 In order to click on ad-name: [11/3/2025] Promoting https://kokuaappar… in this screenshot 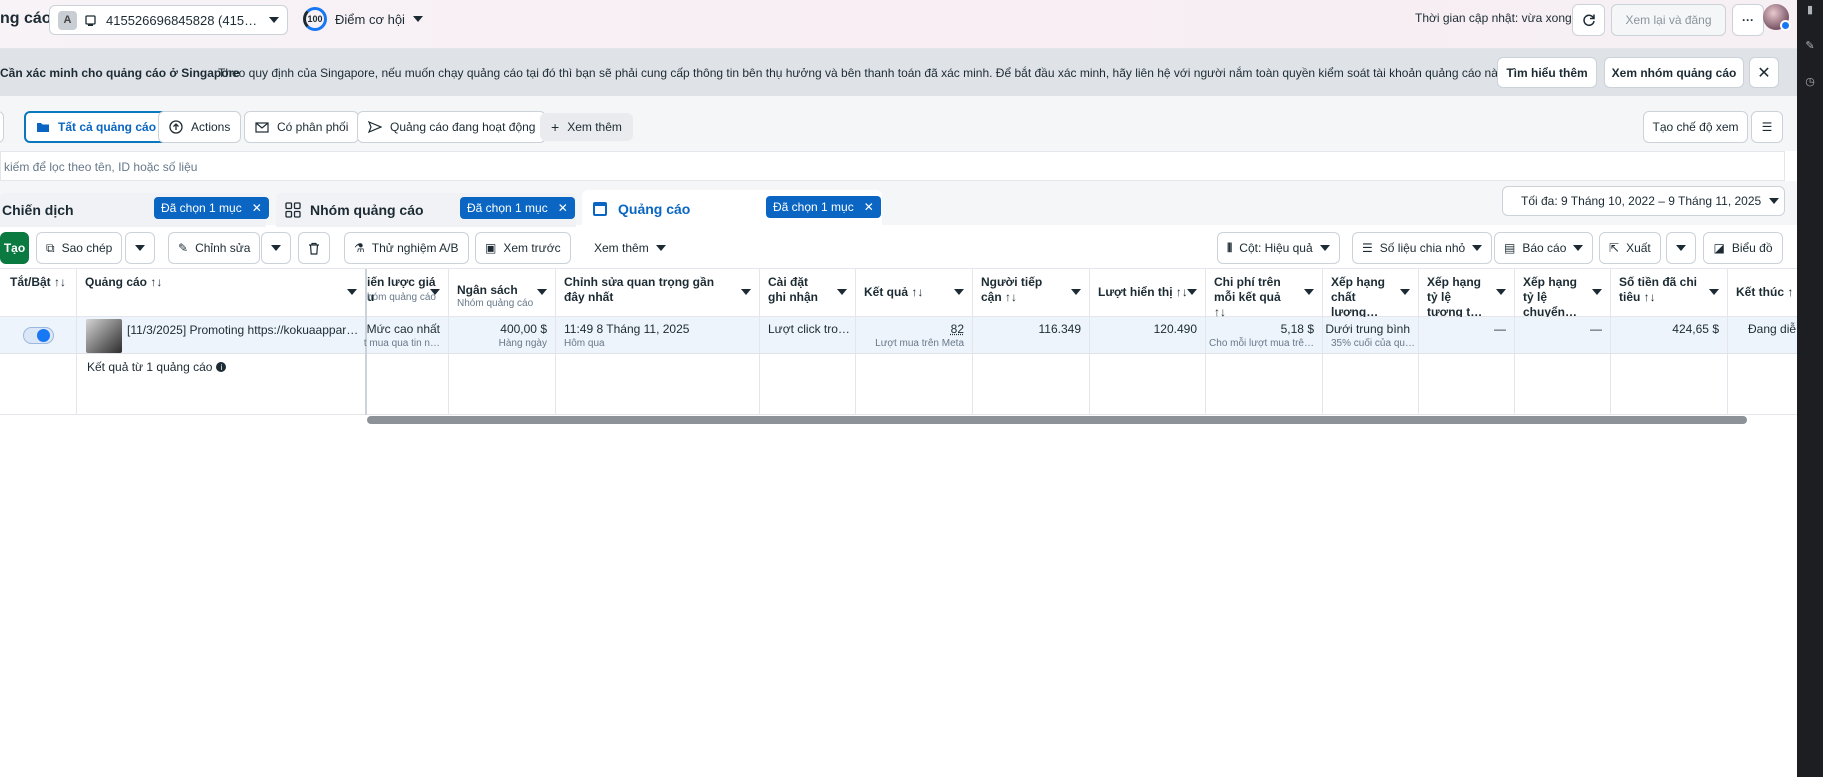, I will do `click(242, 330)`.